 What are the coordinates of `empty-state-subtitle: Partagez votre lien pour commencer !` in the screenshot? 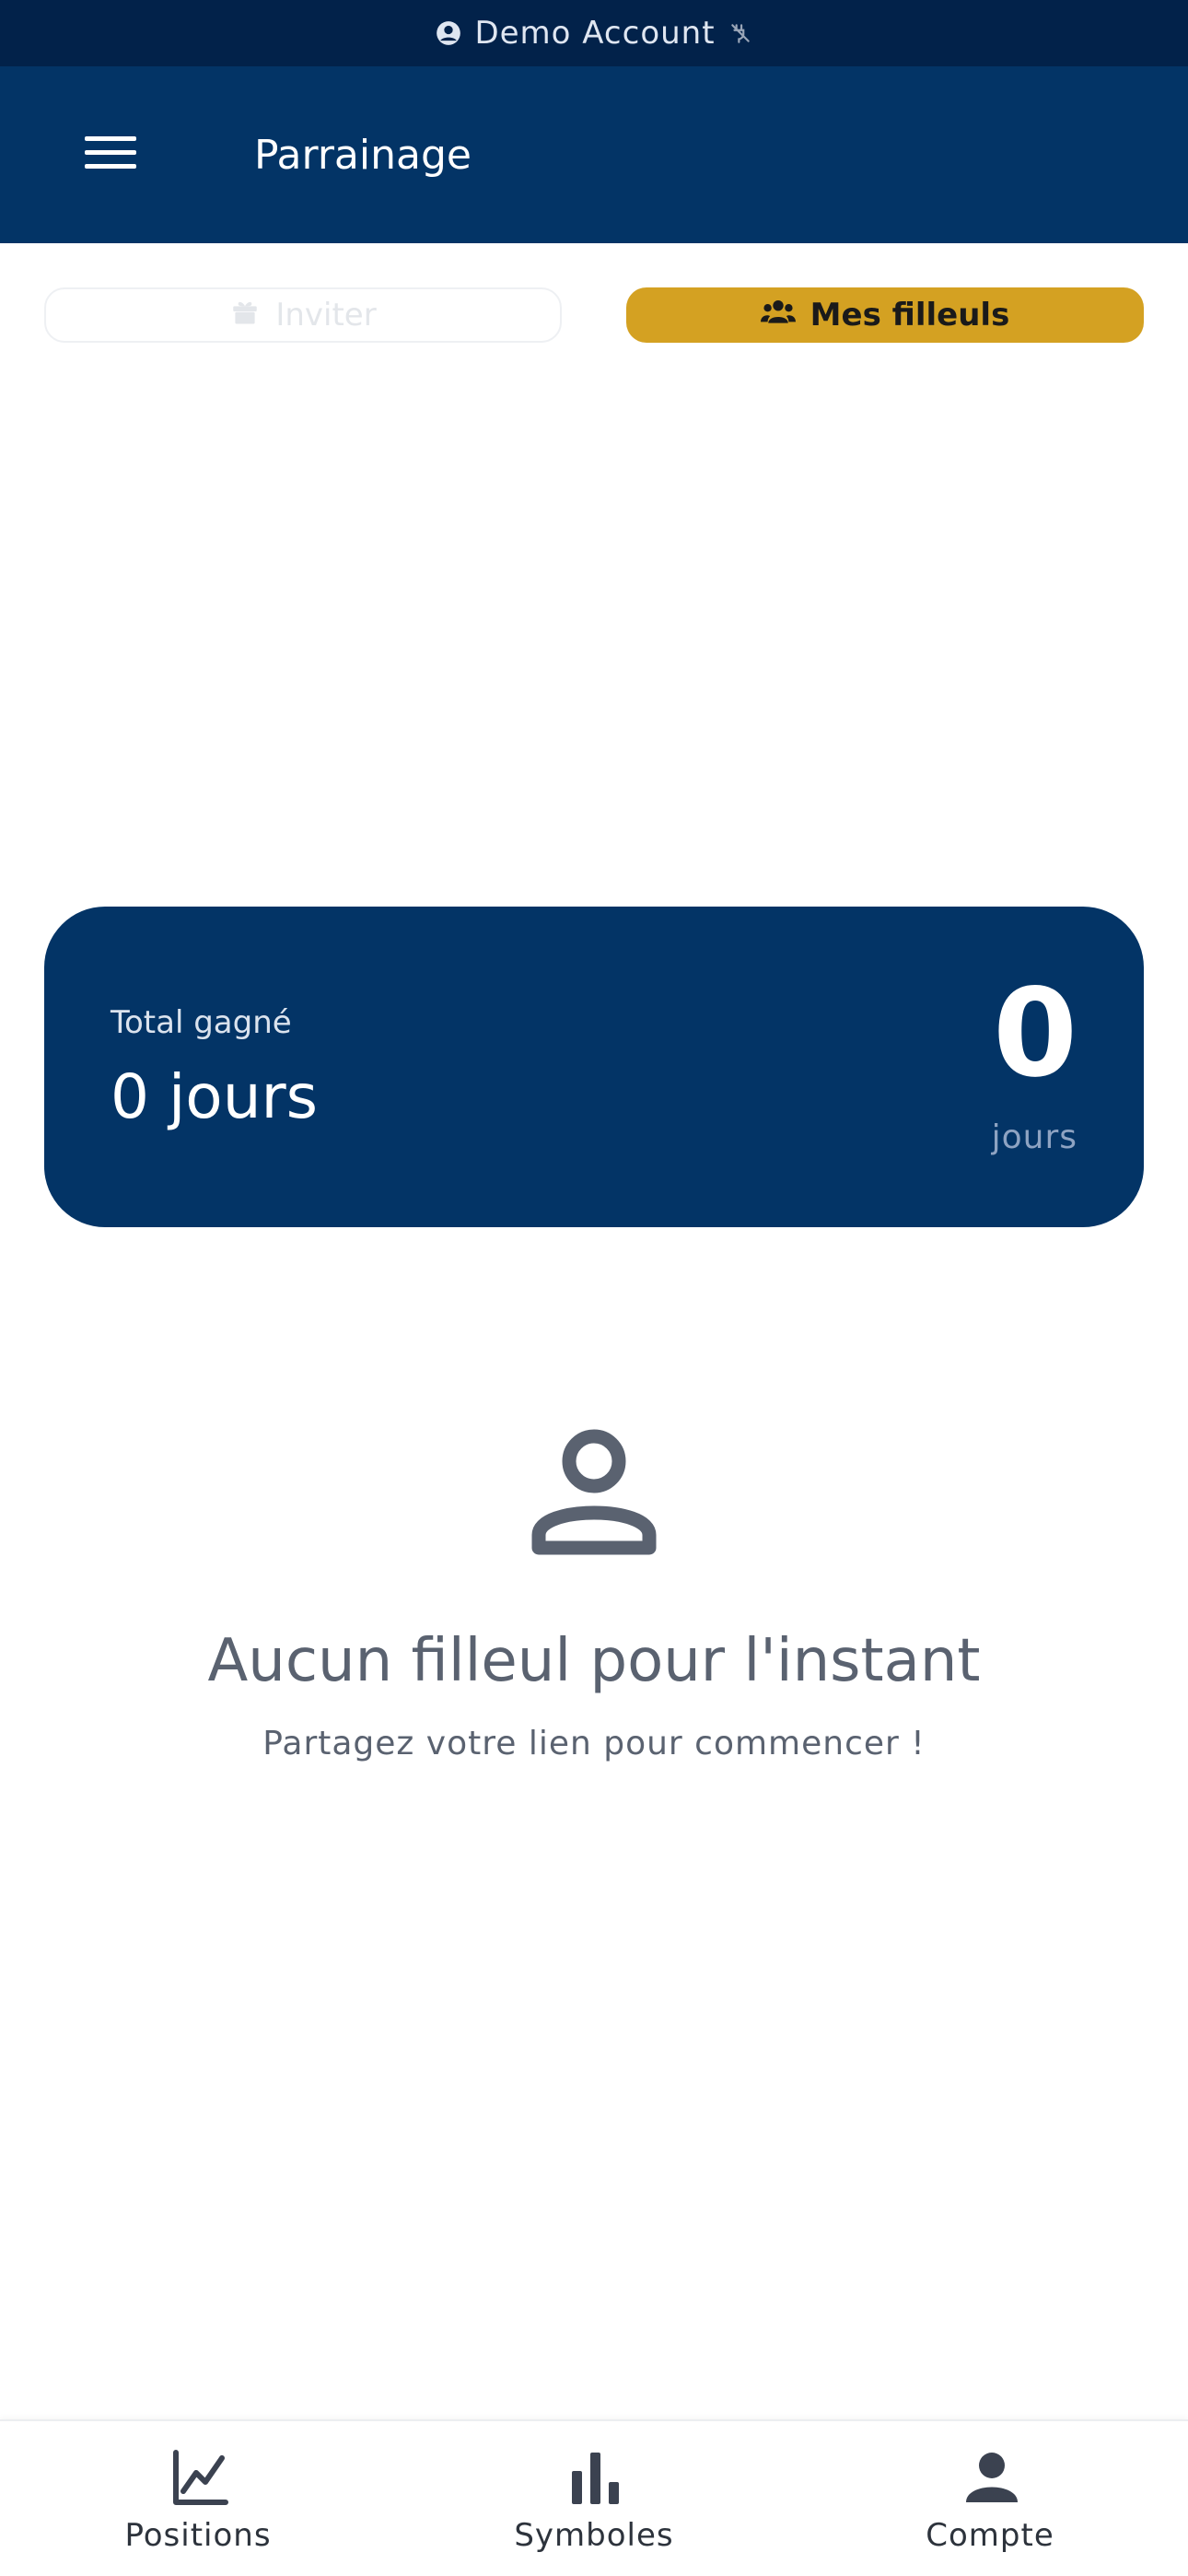 It's located at (594, 1743).